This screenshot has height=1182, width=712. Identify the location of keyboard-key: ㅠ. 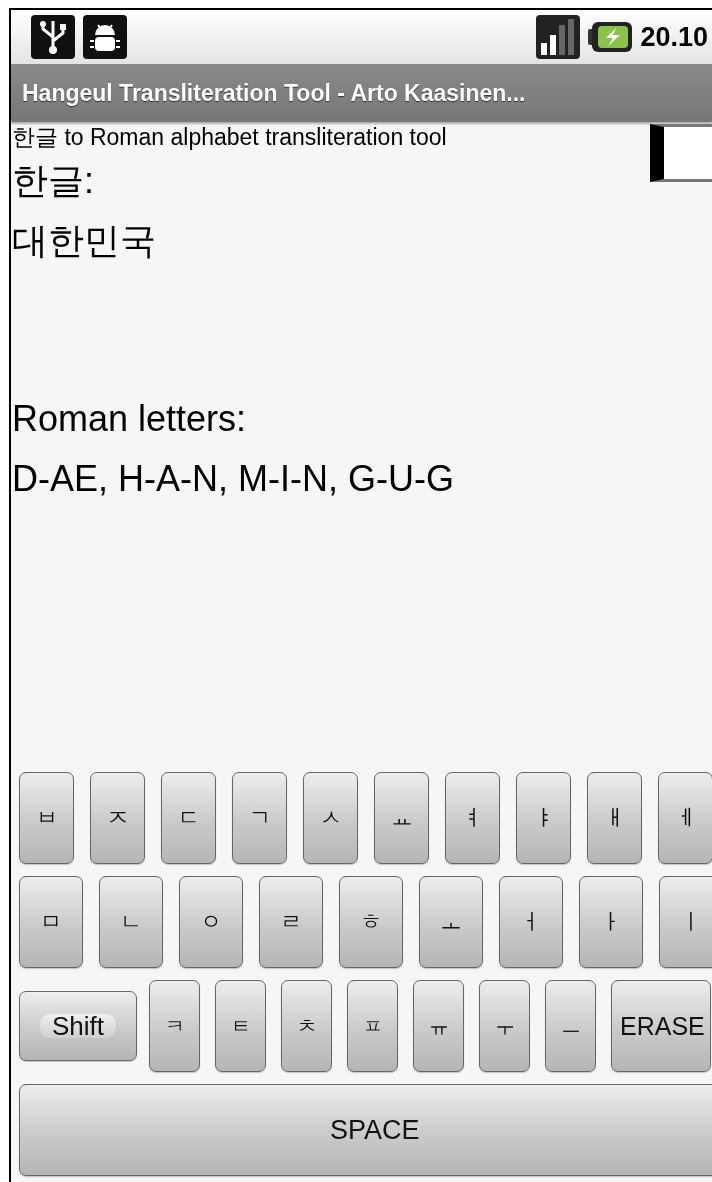
(438, 1026).